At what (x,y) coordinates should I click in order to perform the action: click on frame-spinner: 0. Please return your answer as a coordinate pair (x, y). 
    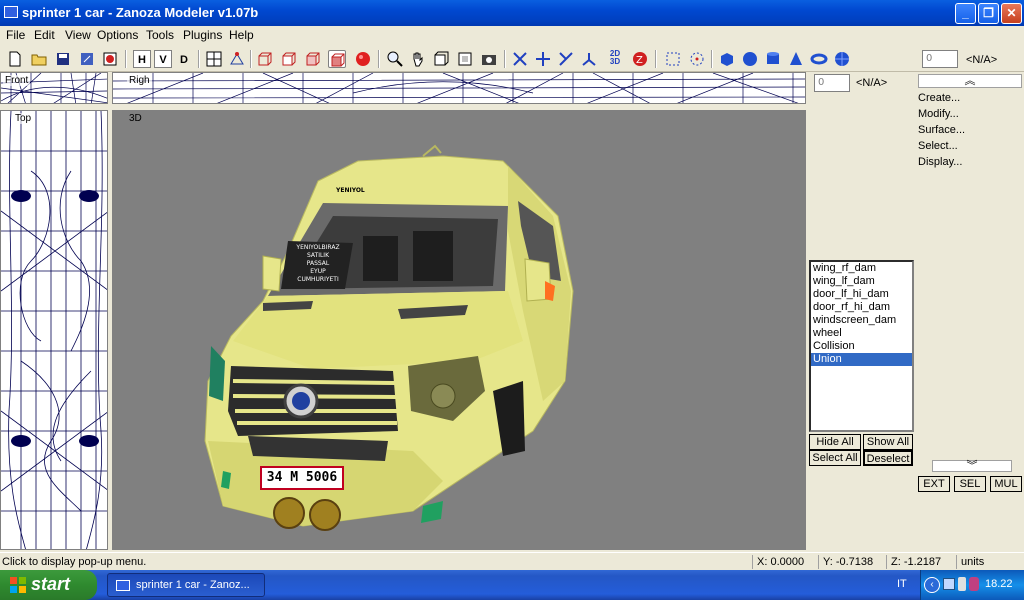
    Looking at the image, I should click on (940, 59).